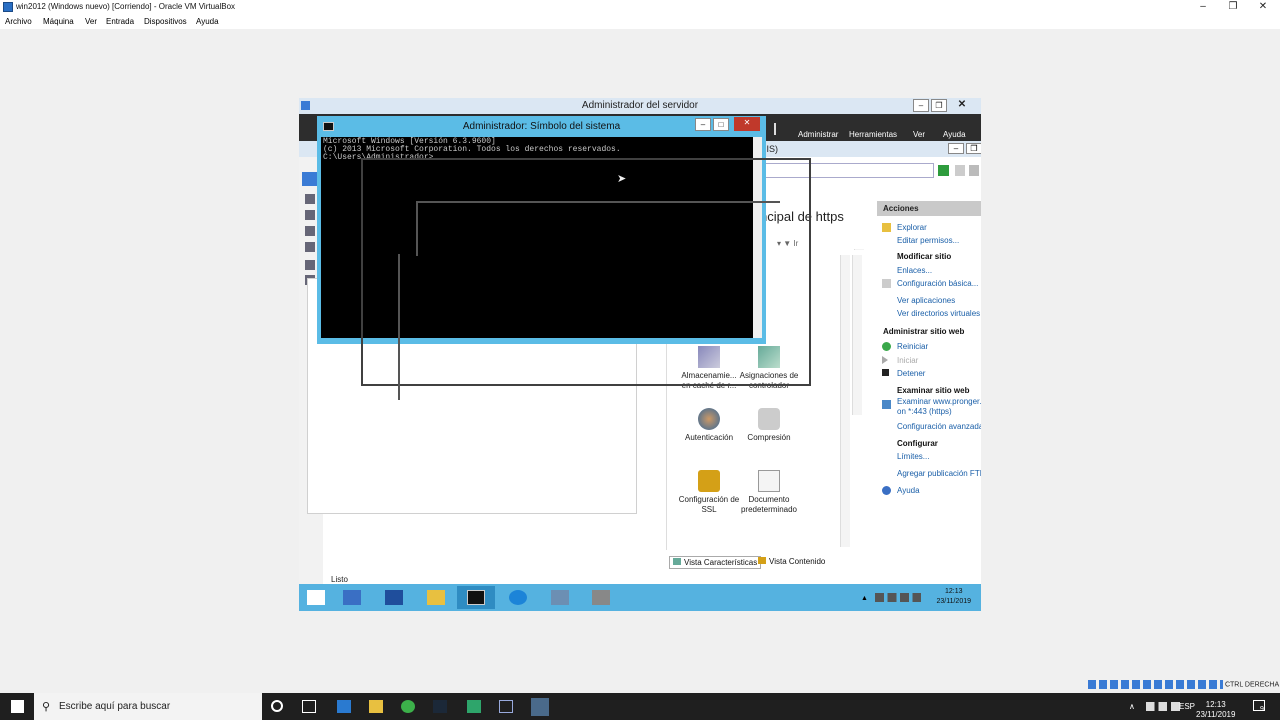 The image size is (1280, 720). Describe the element at coordinates (344, 706) in the screenshot. I see `edge-icon` at that location.